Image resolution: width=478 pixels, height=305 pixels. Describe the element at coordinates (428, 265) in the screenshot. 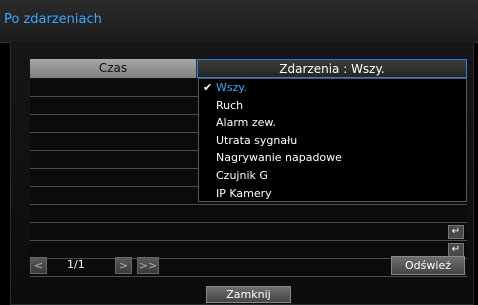

I see `refresh-button: Odśwież` at that location.